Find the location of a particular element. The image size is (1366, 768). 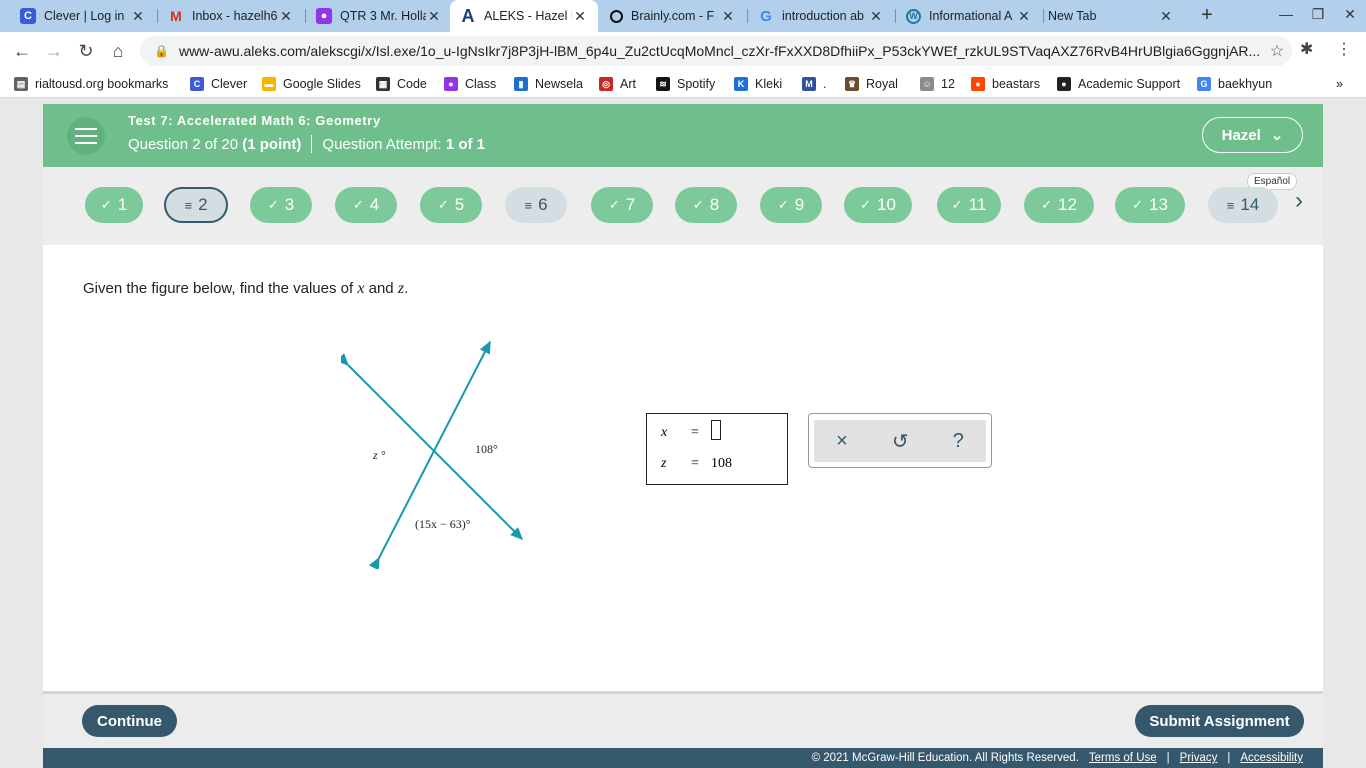

browser-tab-wordpress: W Informational A ✕ is located at coordinates (969, 16).